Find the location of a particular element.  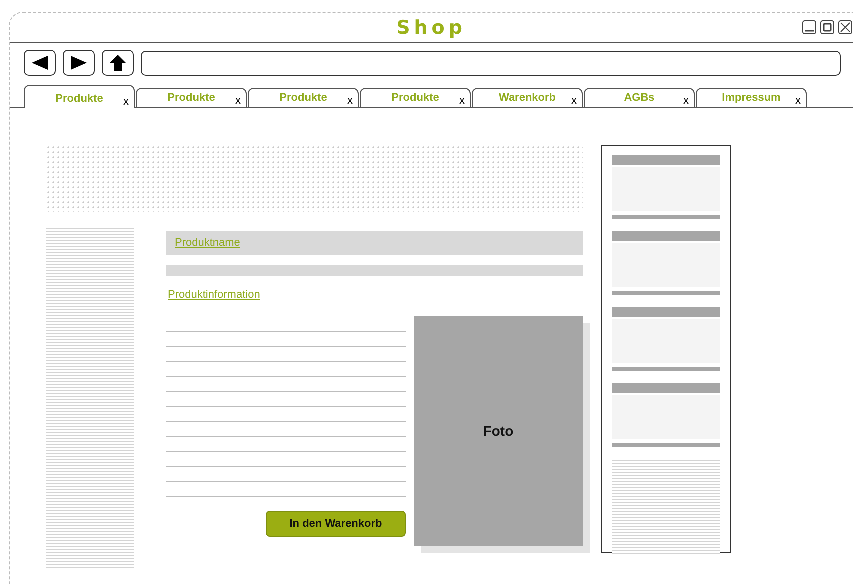

browser-tab: AGBs x is located at coordinates (639, 97).